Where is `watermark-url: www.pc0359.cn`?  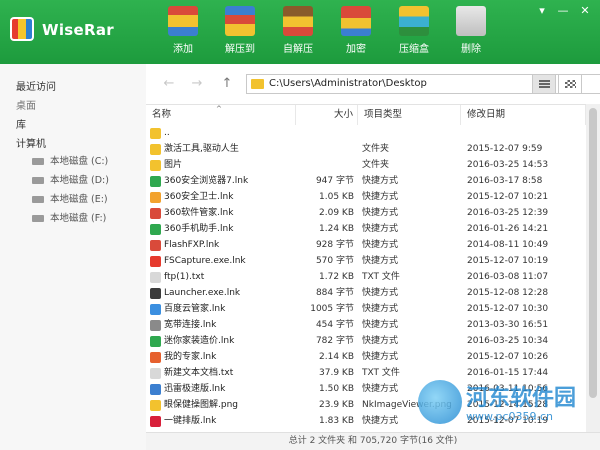
watermark-url: www.pc0359.cn is located at coordinates (510, 416).